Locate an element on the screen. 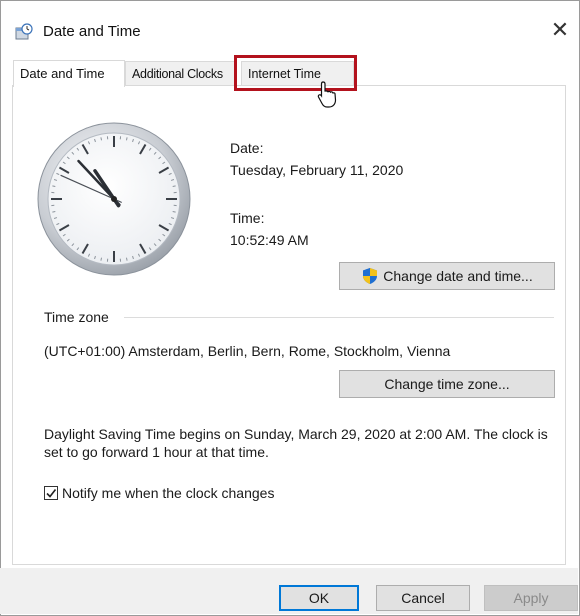  window-title: Date and Time is located at coordinates (92, 31).